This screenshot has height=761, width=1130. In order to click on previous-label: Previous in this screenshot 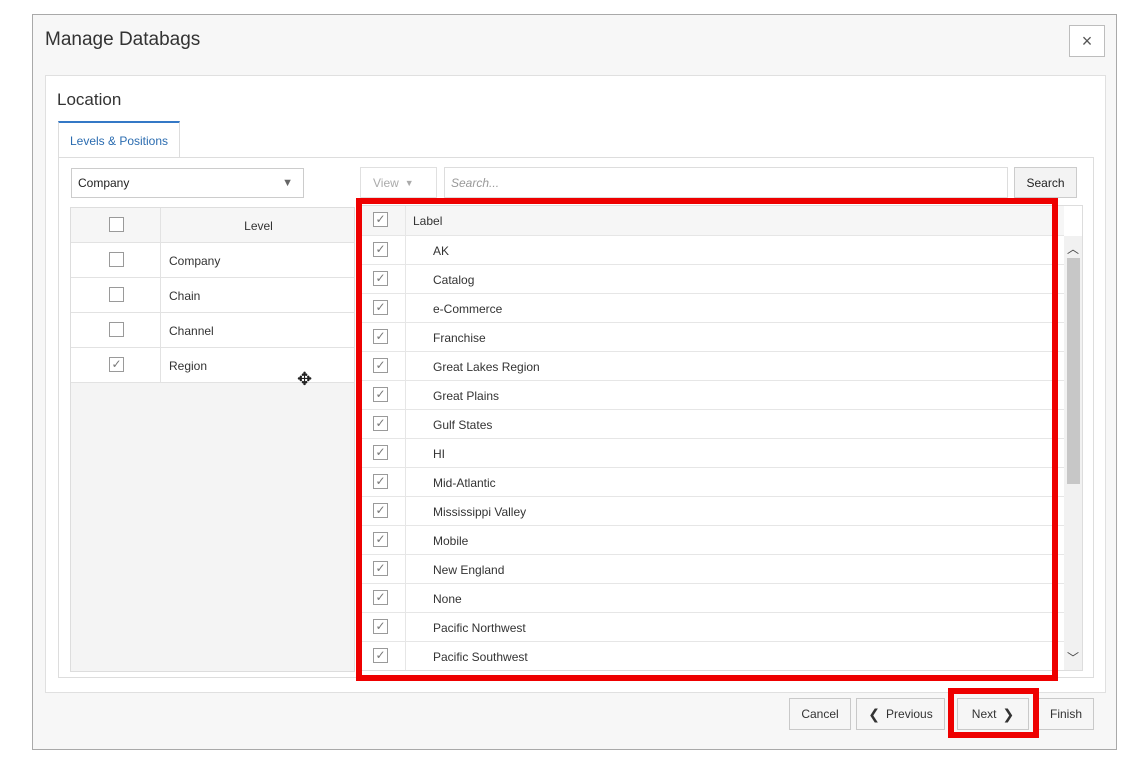, I will do `click(909, 714)`.